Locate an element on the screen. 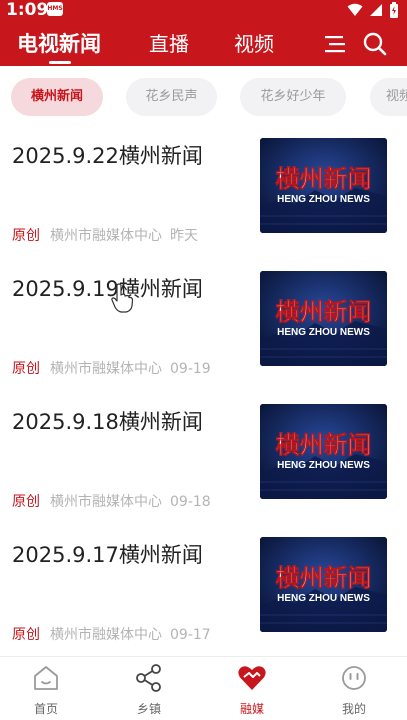 The width and height of the screenshot is (407, 720). tab-live: 直播 is located at coordinates (169, 44).